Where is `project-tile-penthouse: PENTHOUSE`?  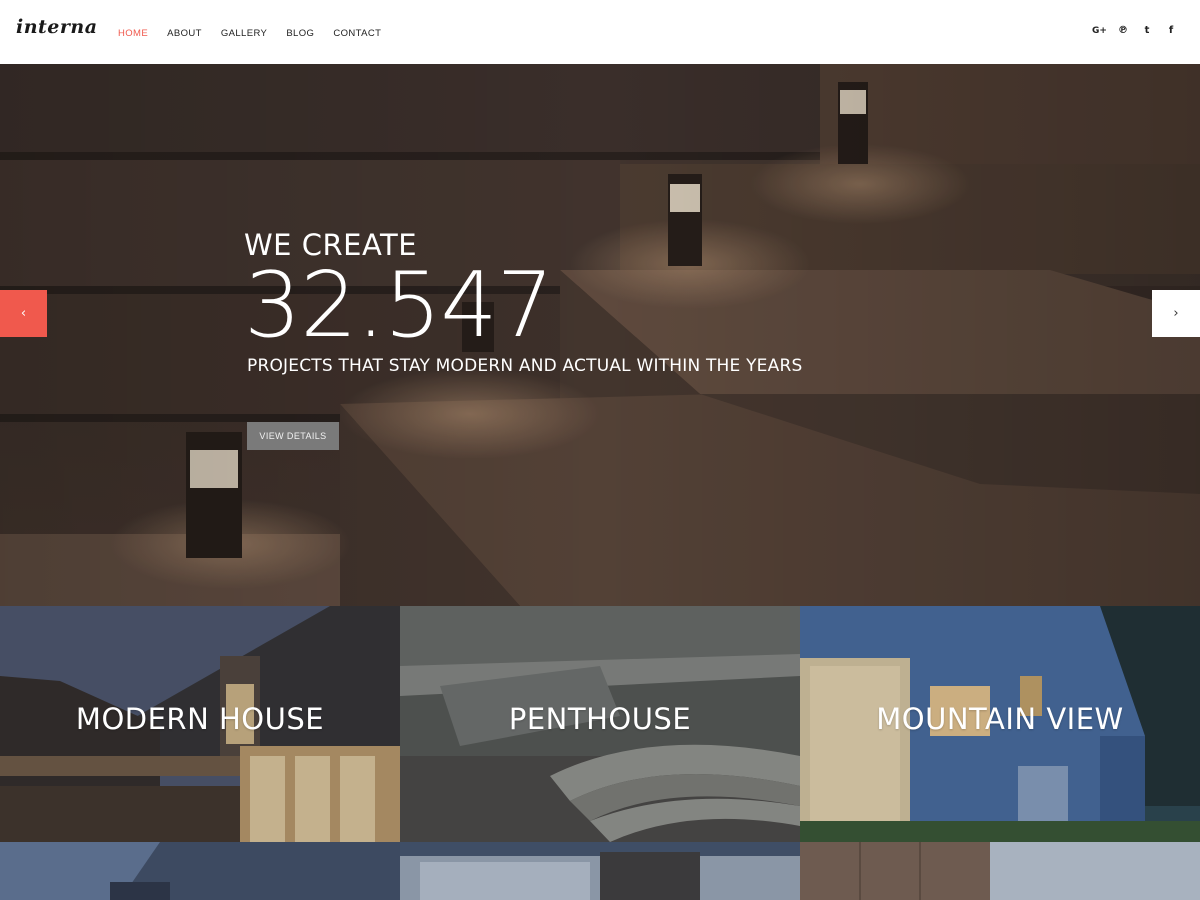
project-tile-penthouse: PENTHOUSE is located at coordinates (600, 724).